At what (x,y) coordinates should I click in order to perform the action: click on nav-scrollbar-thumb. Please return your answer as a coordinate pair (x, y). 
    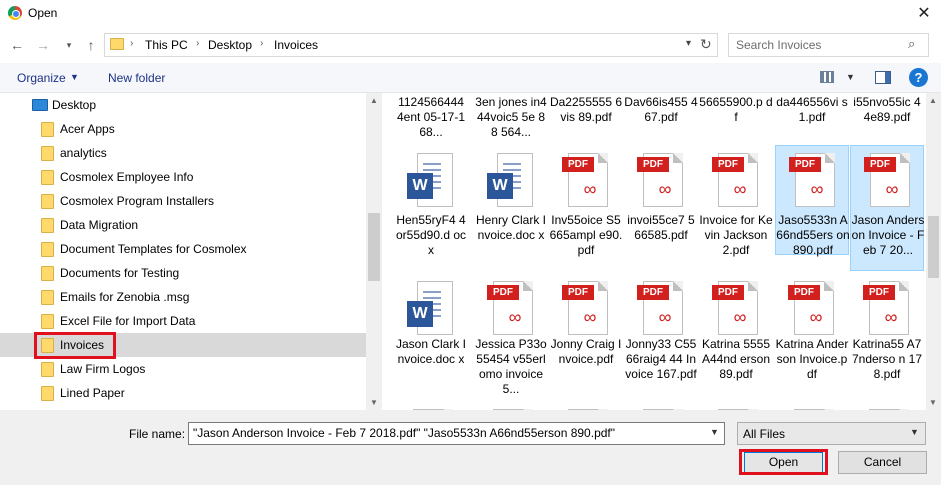
    Looking at the image, I should click on (374, 247).